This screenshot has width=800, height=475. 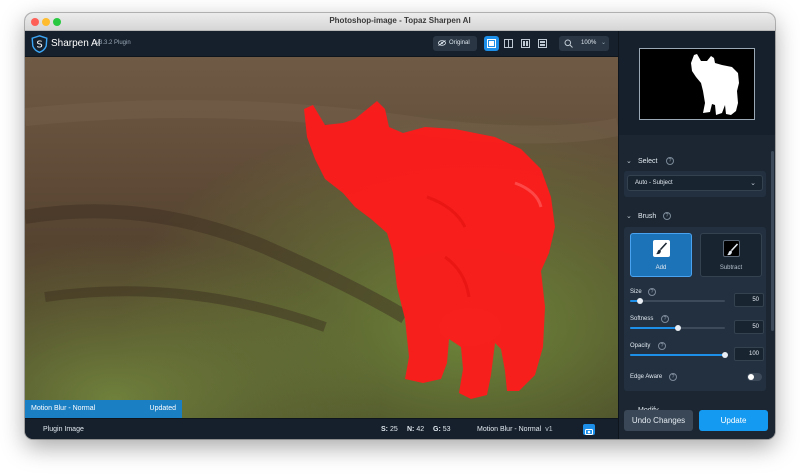 I want to click on opacity-value-field: 100, so click(x=749, y=354).